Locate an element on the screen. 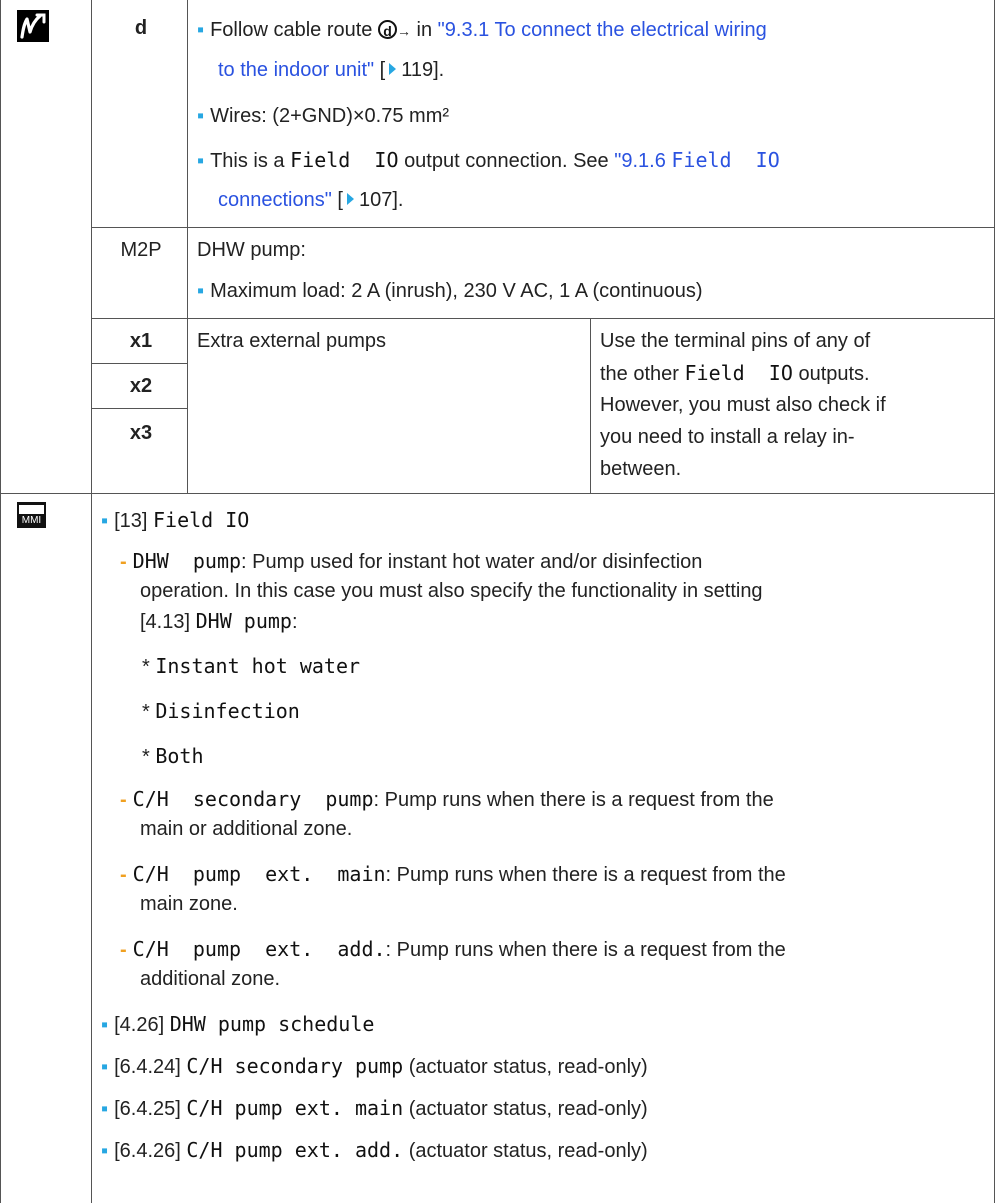 This screenshot has width=995, height=1203. mmi-option-3: * Both is located at coordinates (173, 756).